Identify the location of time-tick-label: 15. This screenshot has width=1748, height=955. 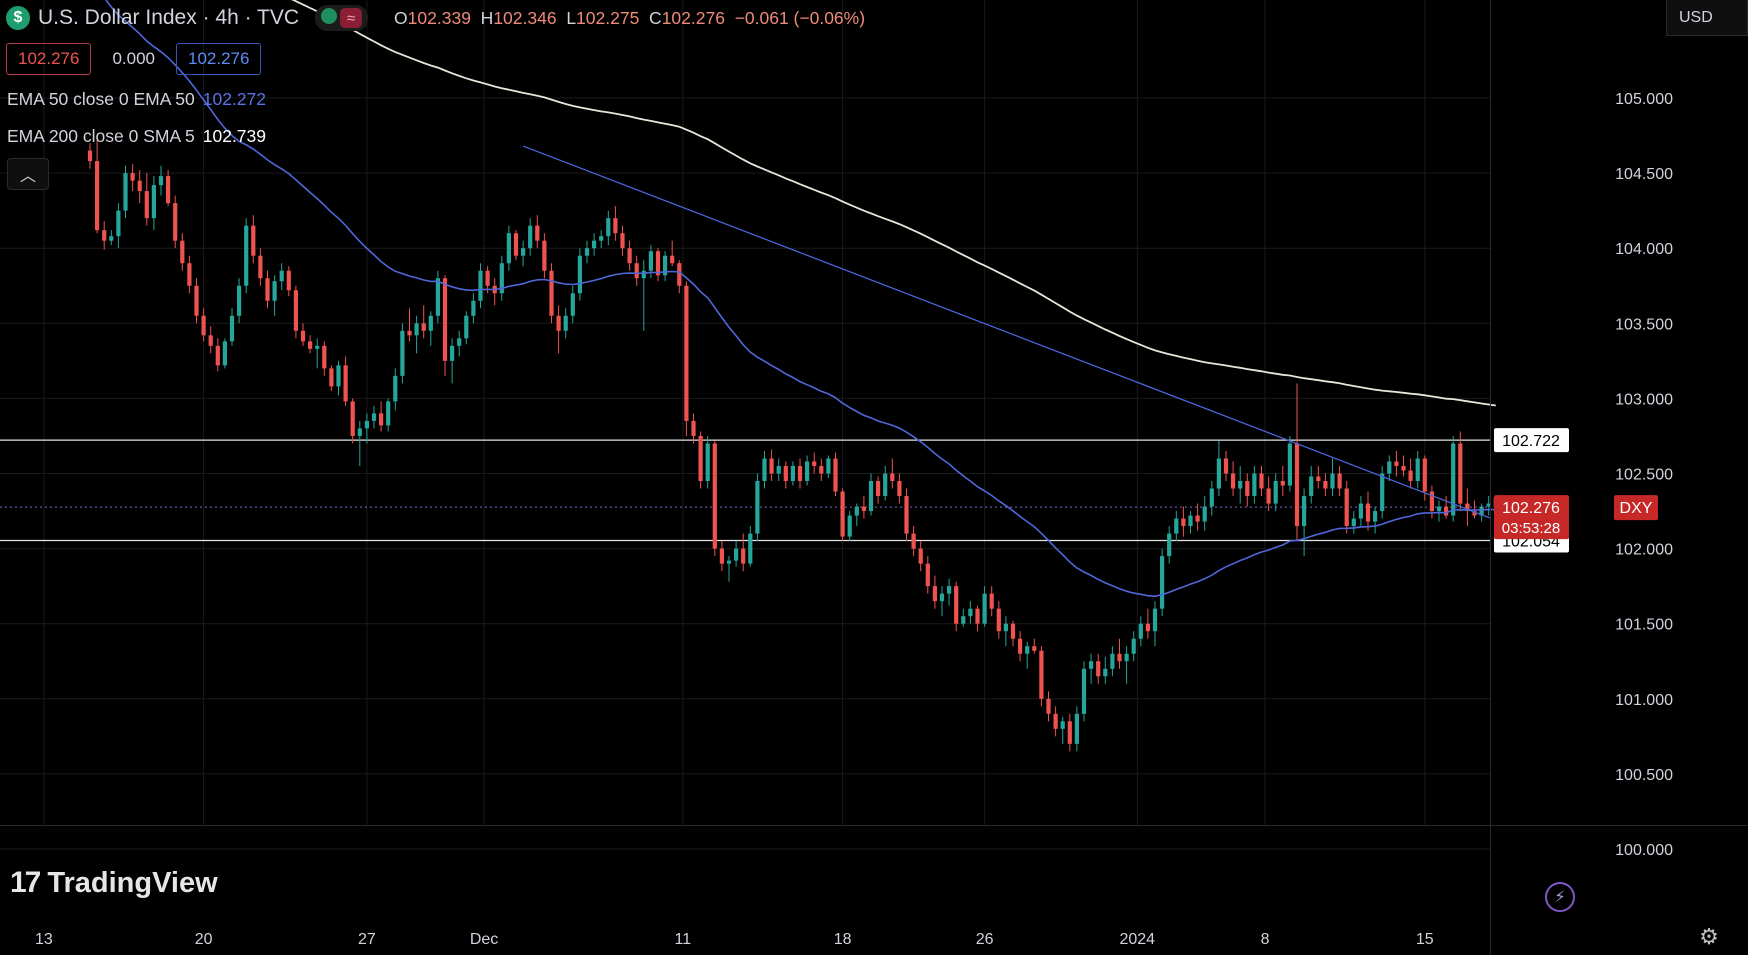
(1425, 939).